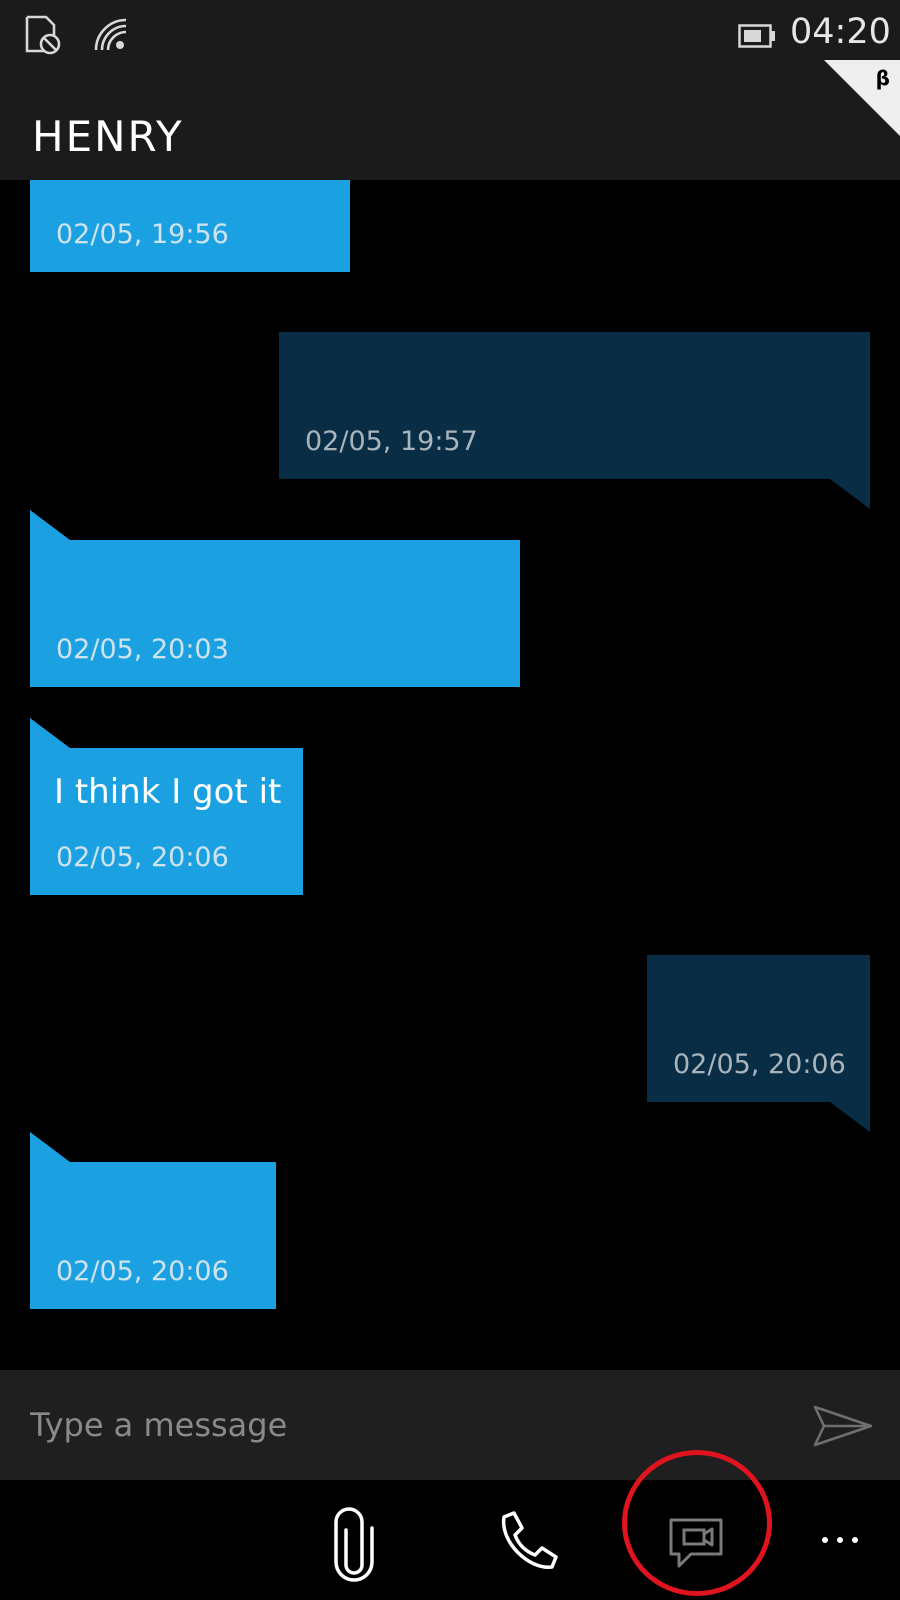 This screenshot has height=1600, width=900. What do you see at coordinates (43, 35) in the screenshot?
I see `no-sim-icon` at bounding box center [43, 35].